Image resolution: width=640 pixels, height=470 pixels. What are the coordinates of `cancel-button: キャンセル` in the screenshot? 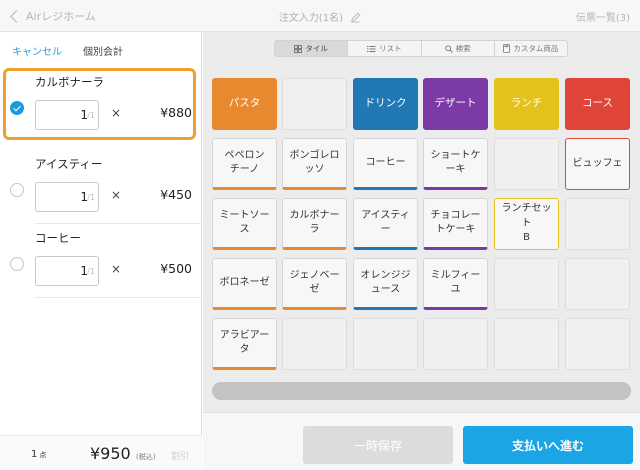 It's located at (37, 50).